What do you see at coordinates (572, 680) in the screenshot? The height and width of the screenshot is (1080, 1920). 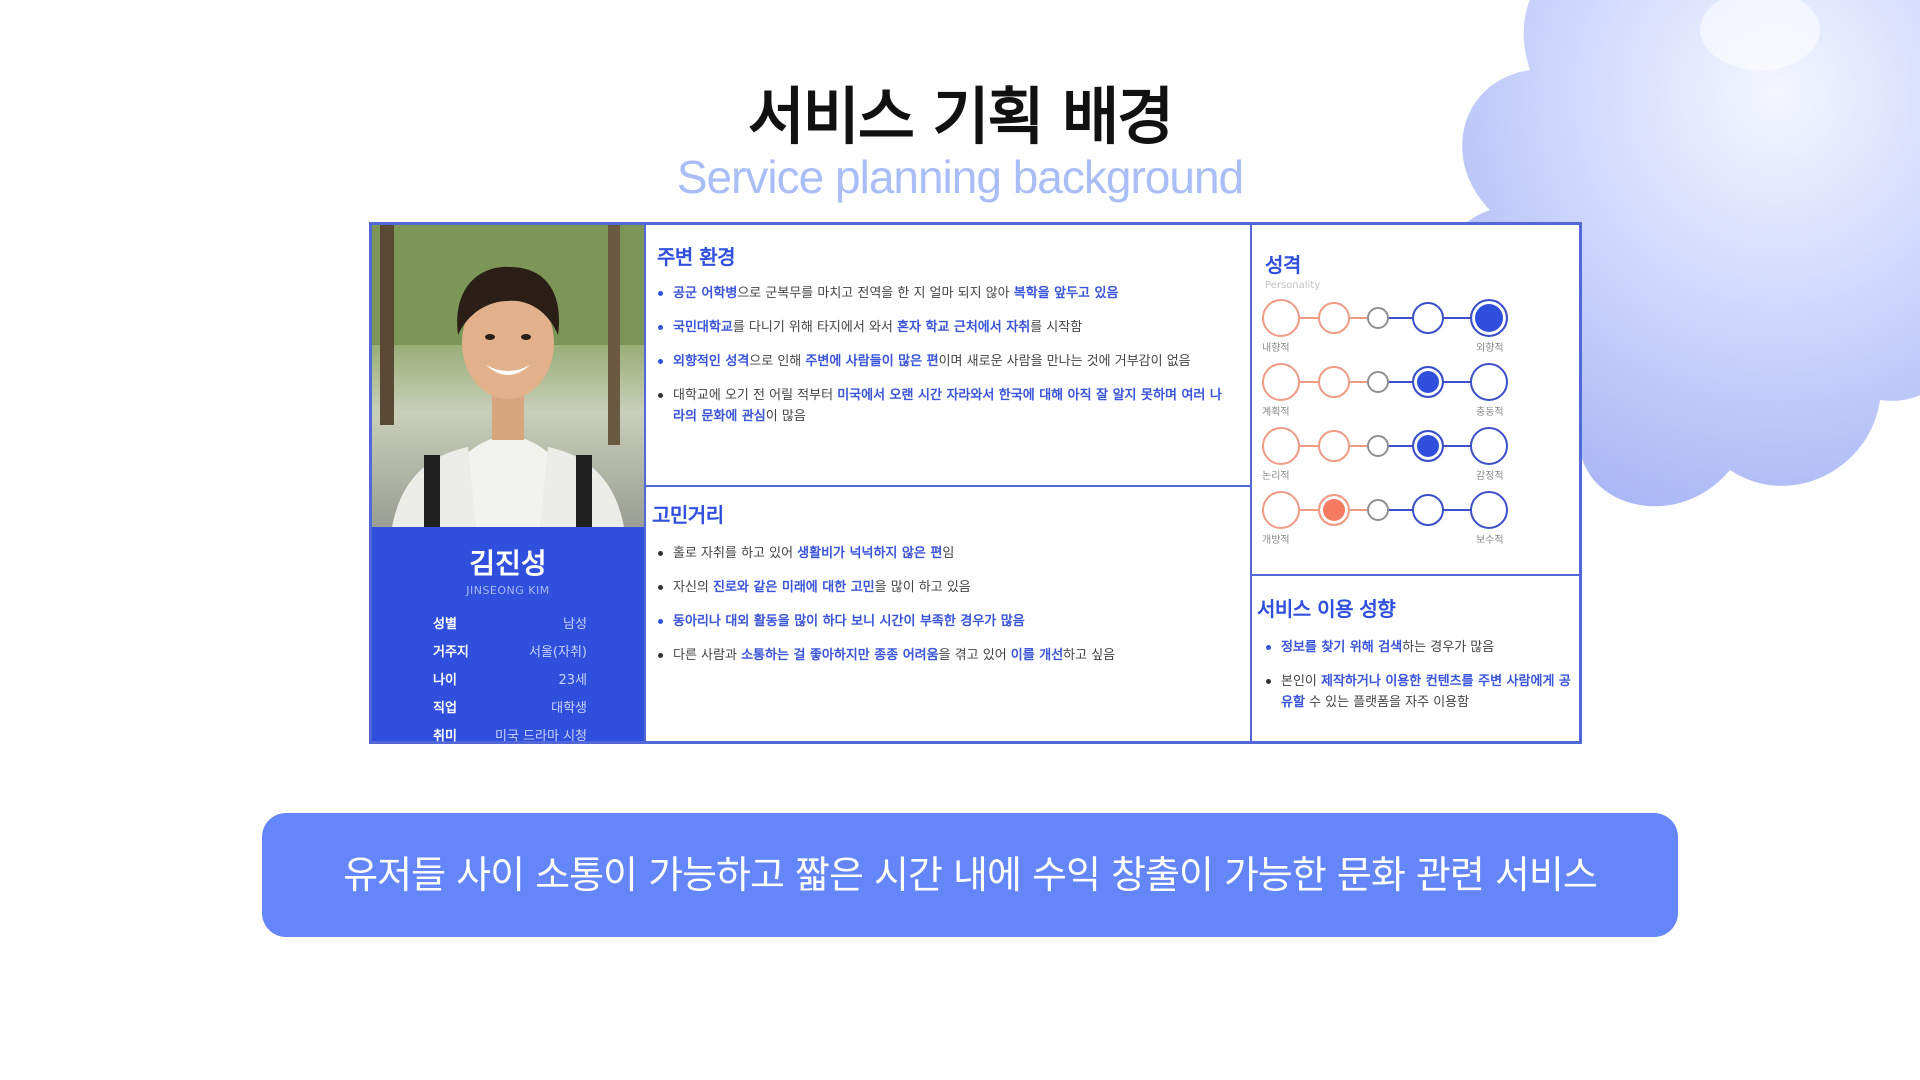 I see `profile-row-value: 23세` at bounding box center [572, 680].